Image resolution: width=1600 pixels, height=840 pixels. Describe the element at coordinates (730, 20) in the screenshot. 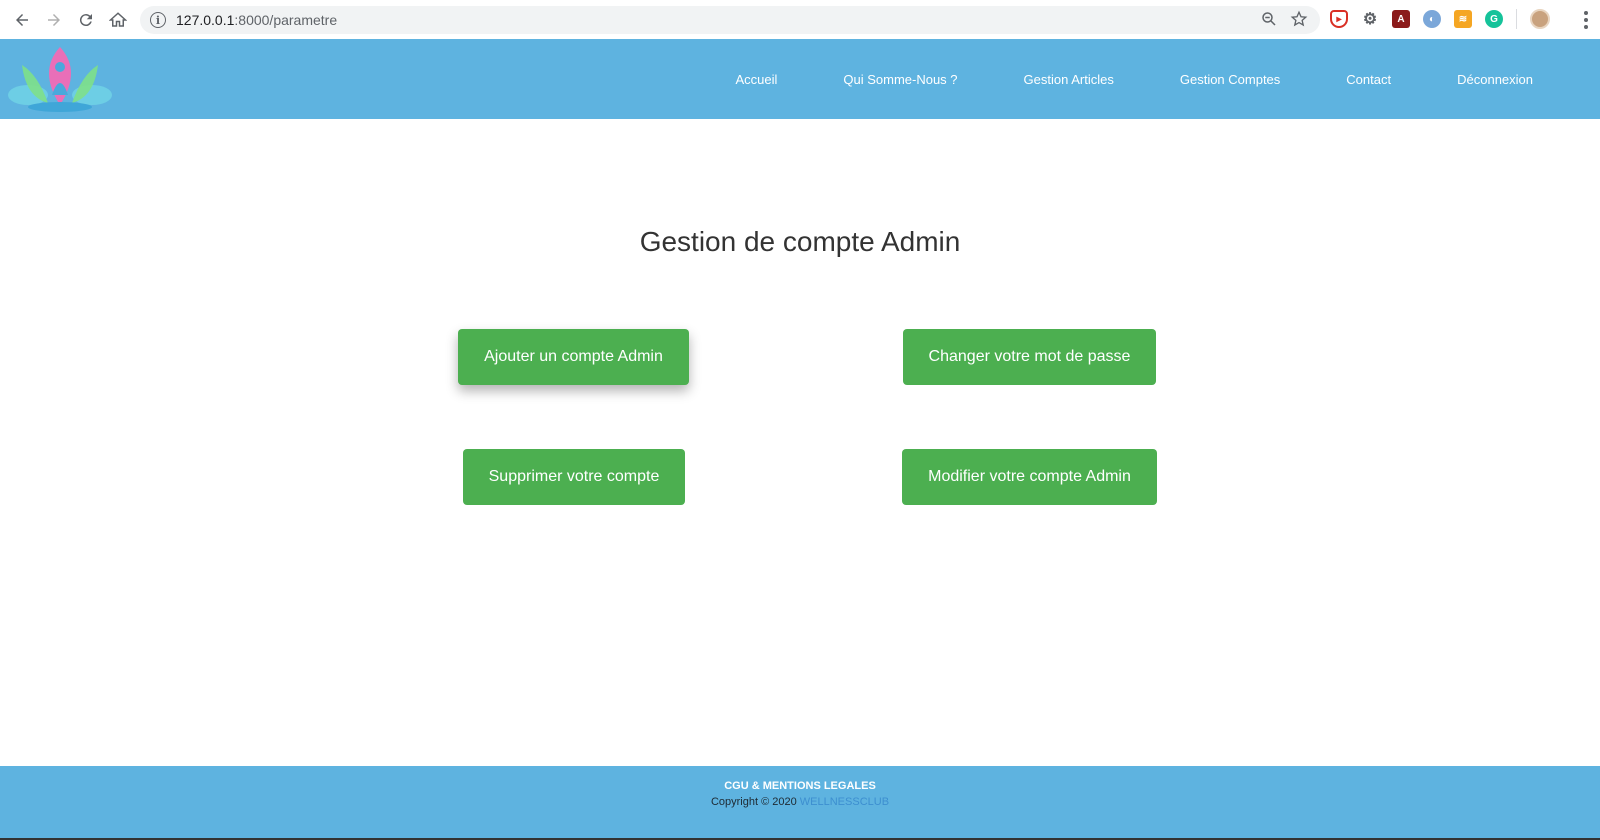

I see `address-bar: i 127.0.0.1:8000/parametre` at that location.